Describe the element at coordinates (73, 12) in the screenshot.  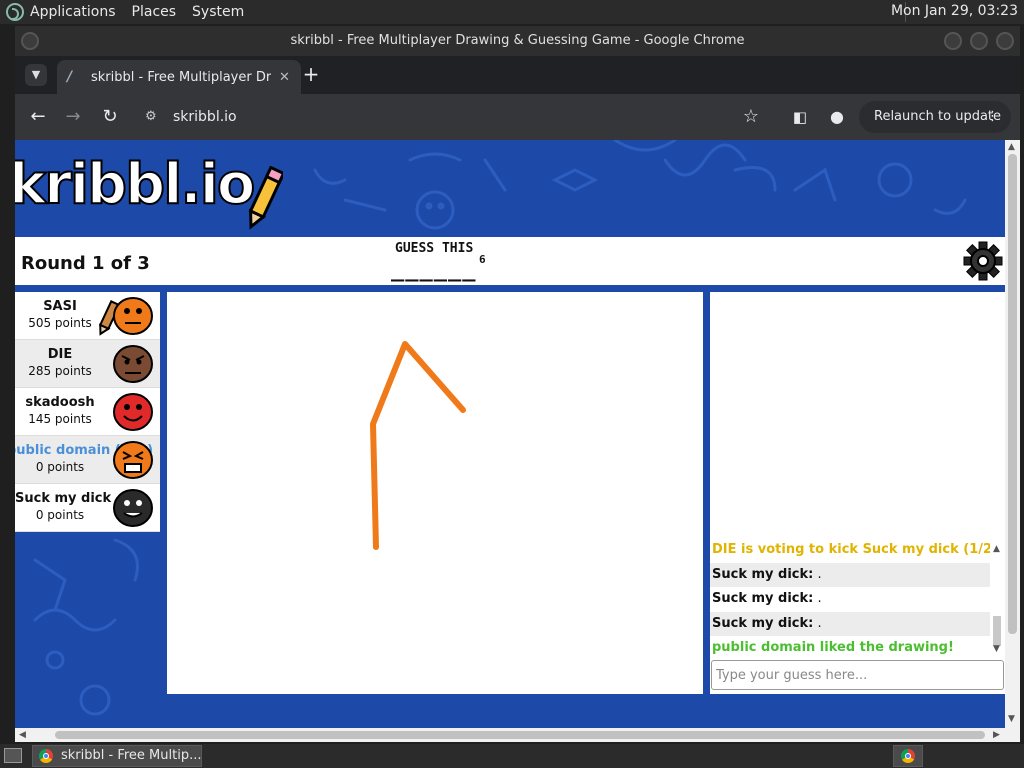
I see `menu-applications: Applications` at that location.